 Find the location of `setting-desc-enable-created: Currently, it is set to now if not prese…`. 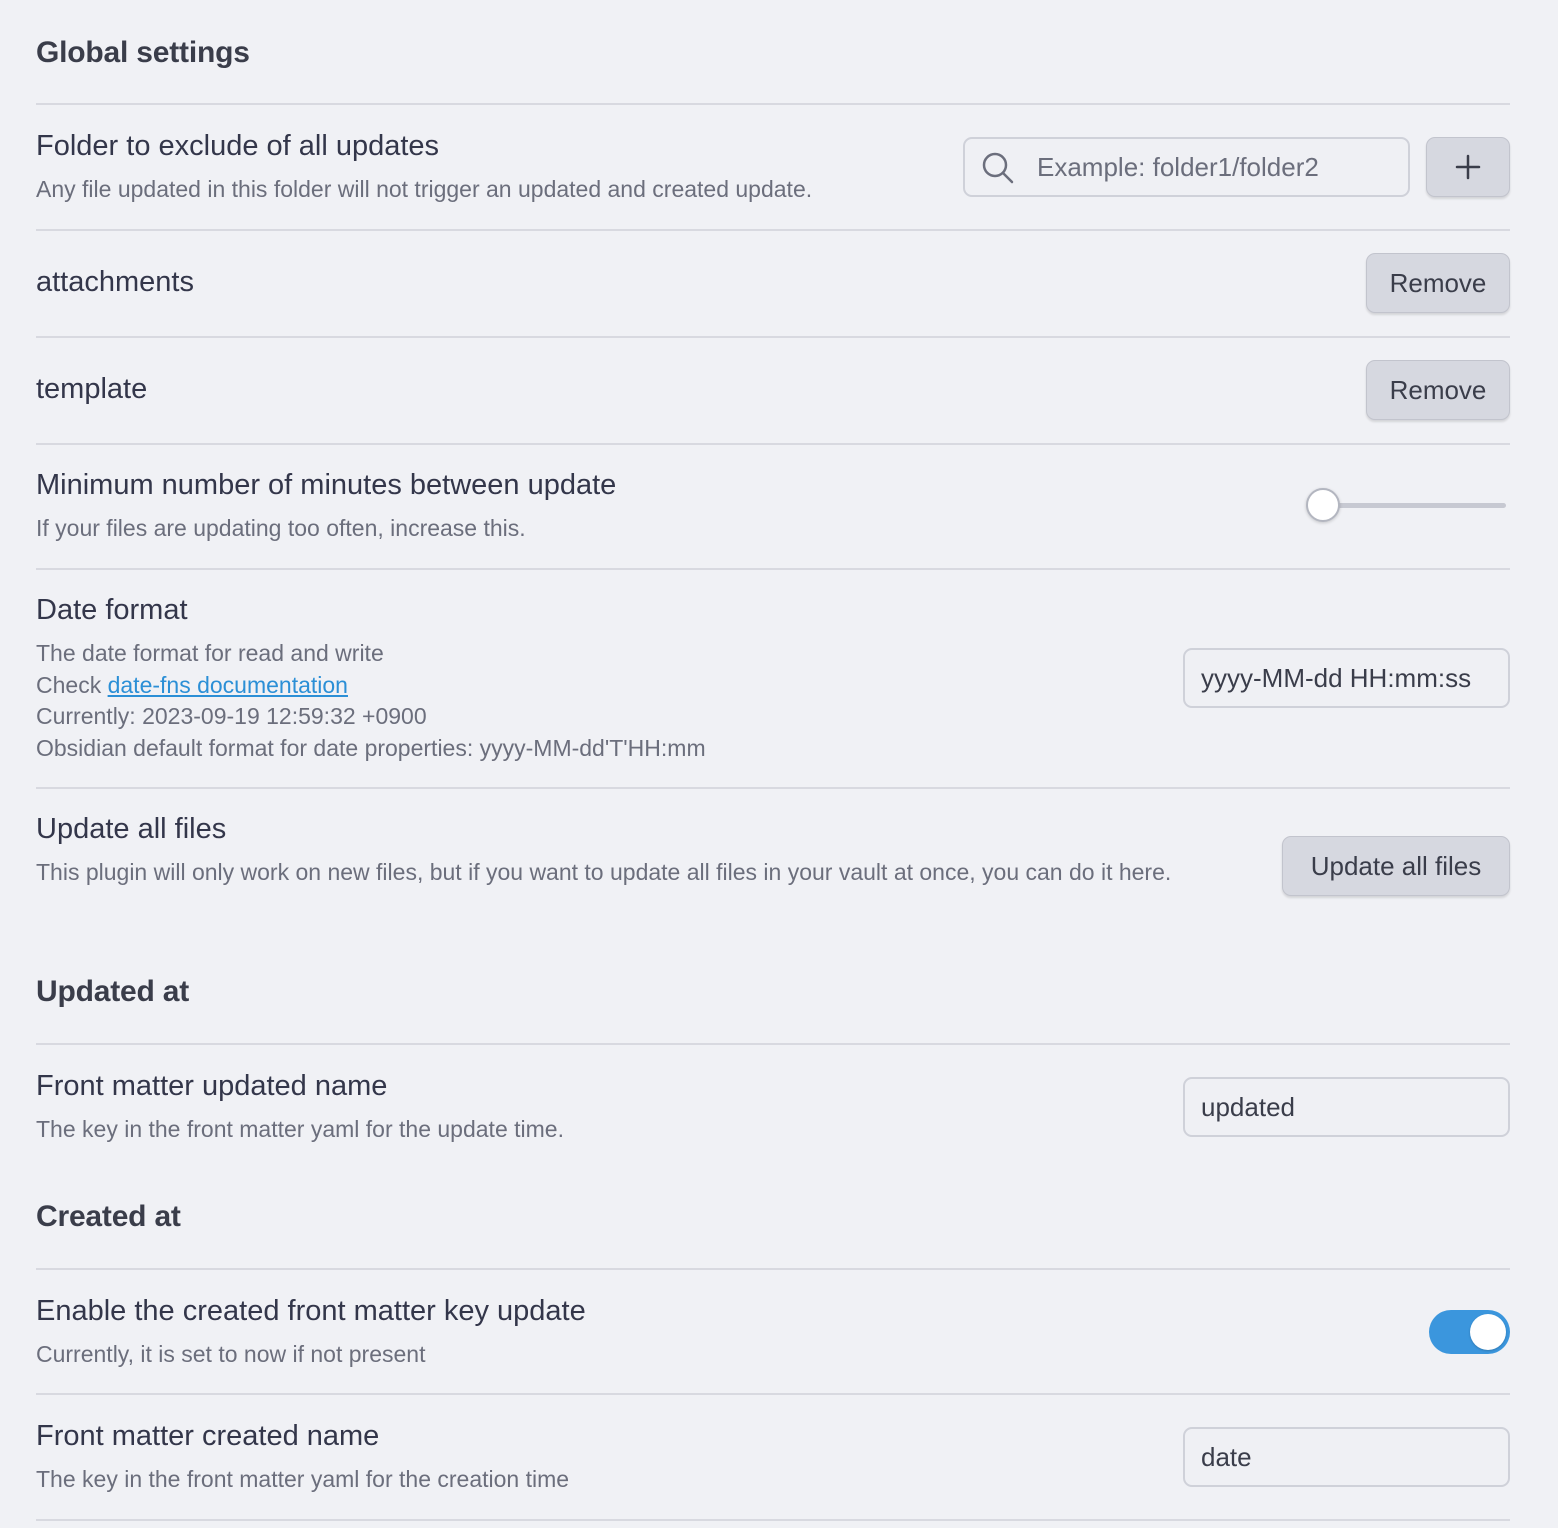

setting-desc-enable-created: Currently, it is set to now if not prese… is located at coordinates (231, 1354).